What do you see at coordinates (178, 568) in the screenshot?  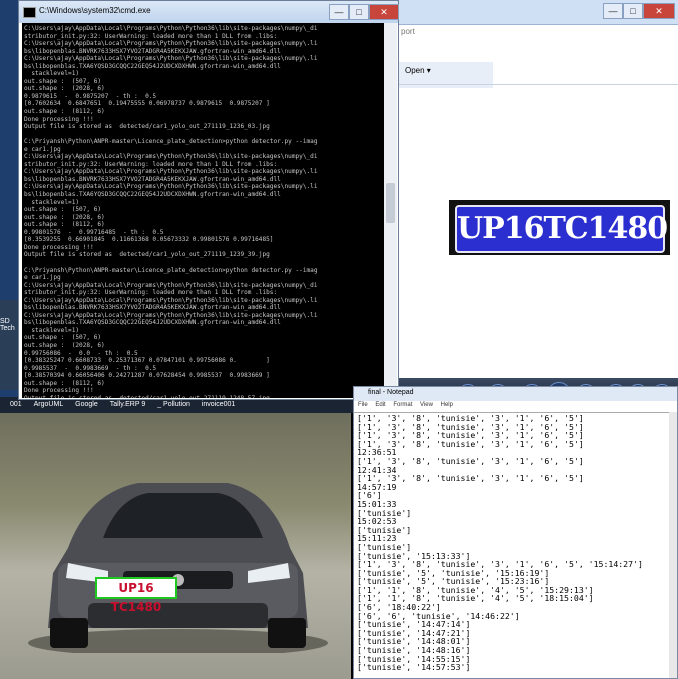 I see `car-illustration` at bounding box center [178, 568].